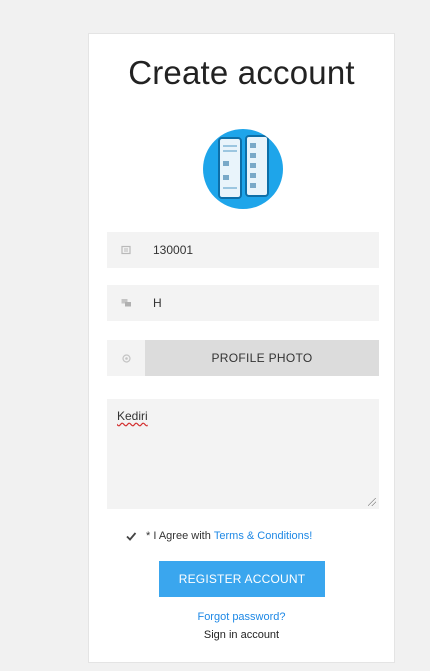 The width and height of the screenshot is (430, 671). I want to click on name-input-value: H, so click(157, 303).